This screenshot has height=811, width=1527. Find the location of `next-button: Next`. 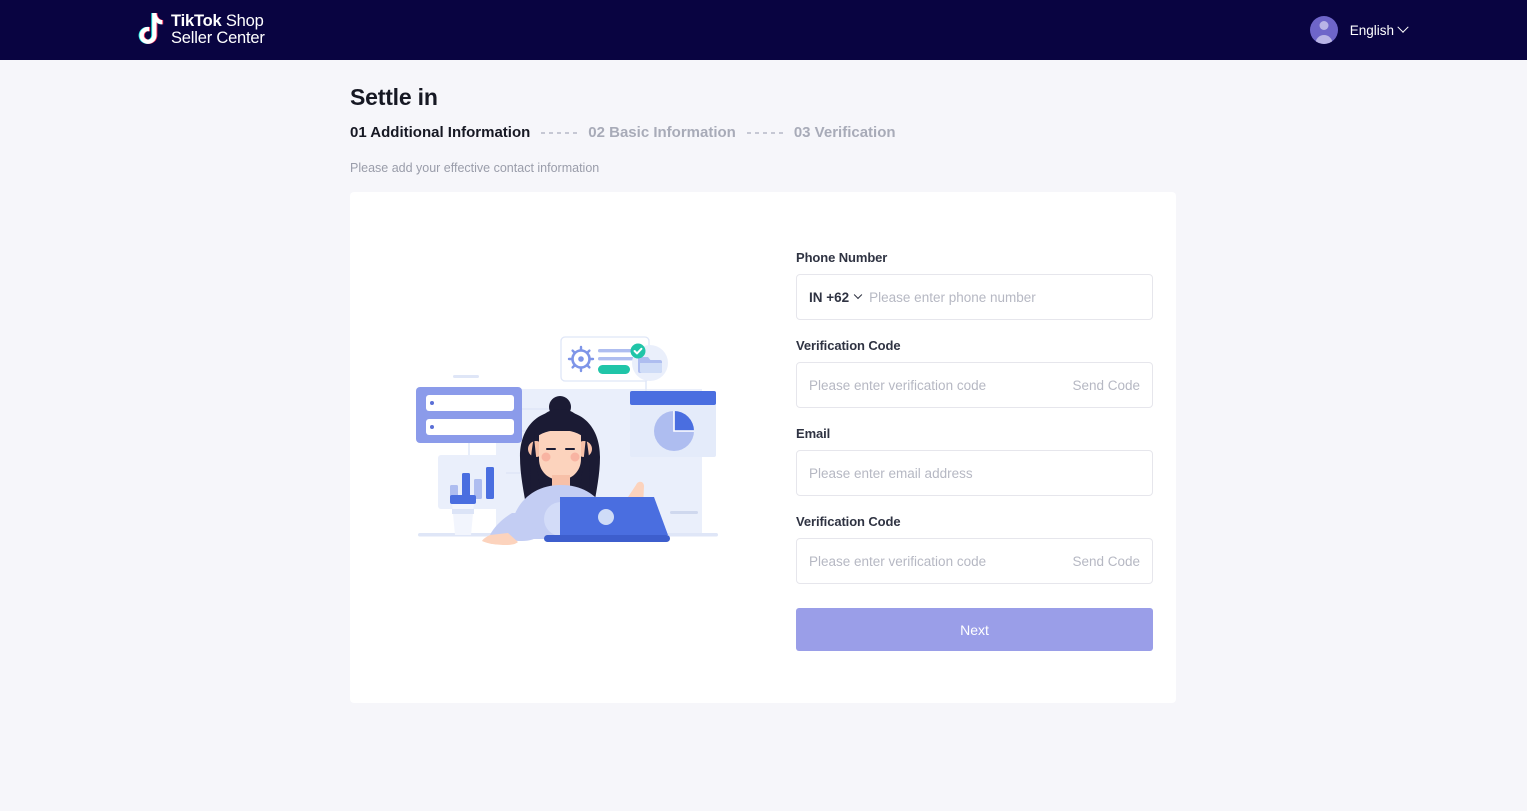

next-button: Next is located at coordinates (974, 629).